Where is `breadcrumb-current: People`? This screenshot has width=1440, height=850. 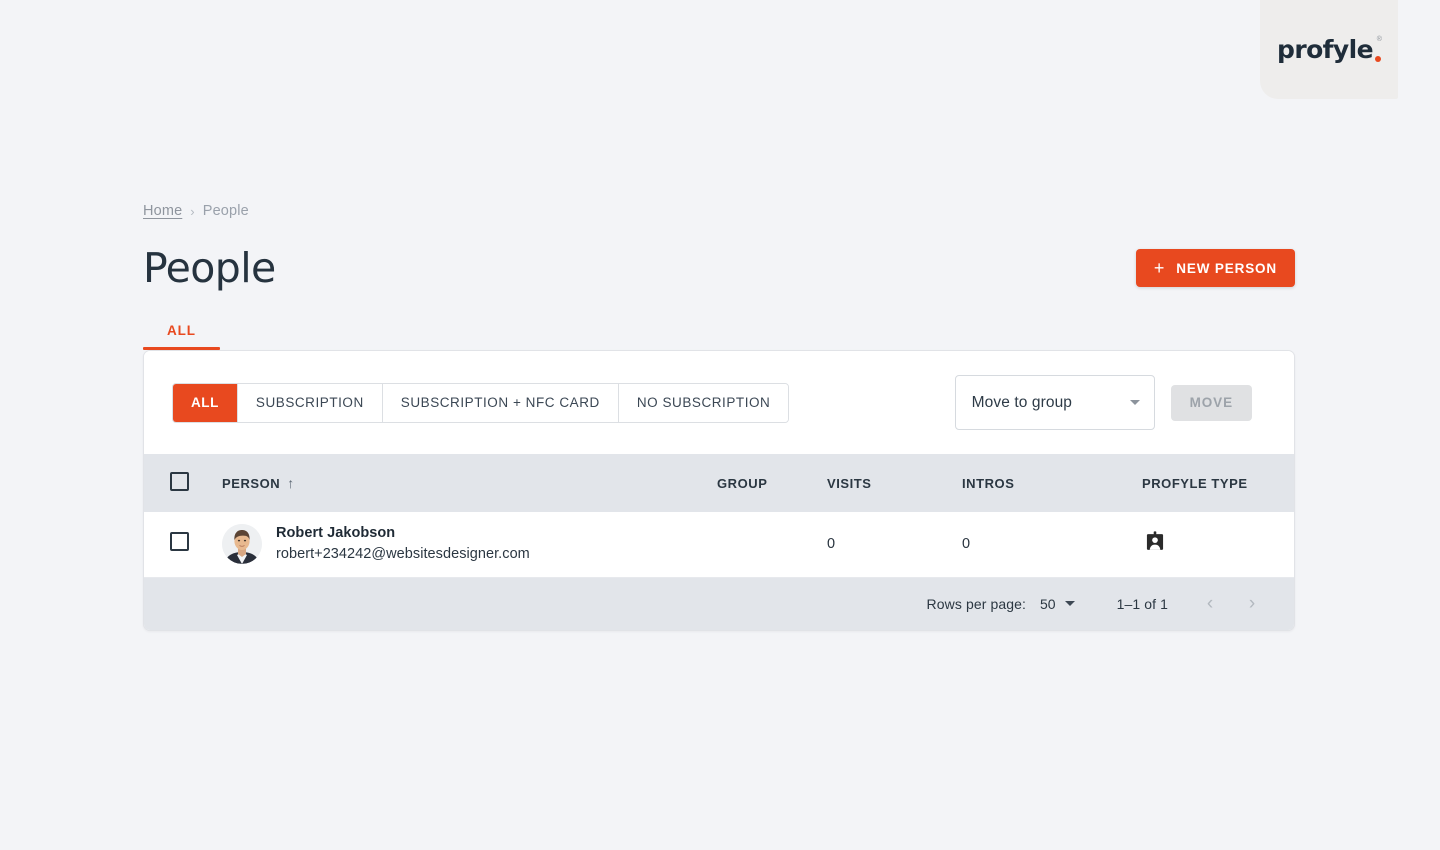 breadcrumb-current: People is located at coordinates (225, 211).